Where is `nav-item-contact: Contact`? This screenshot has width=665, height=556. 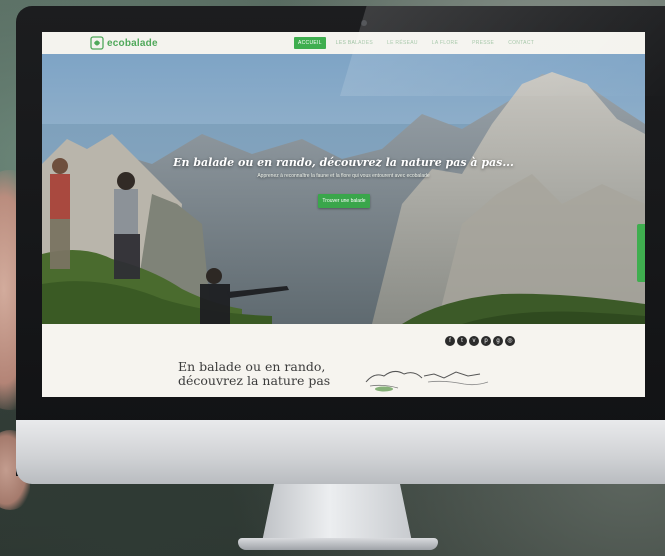
nav-item-contact: Contact is located at coordinates (521, 43).